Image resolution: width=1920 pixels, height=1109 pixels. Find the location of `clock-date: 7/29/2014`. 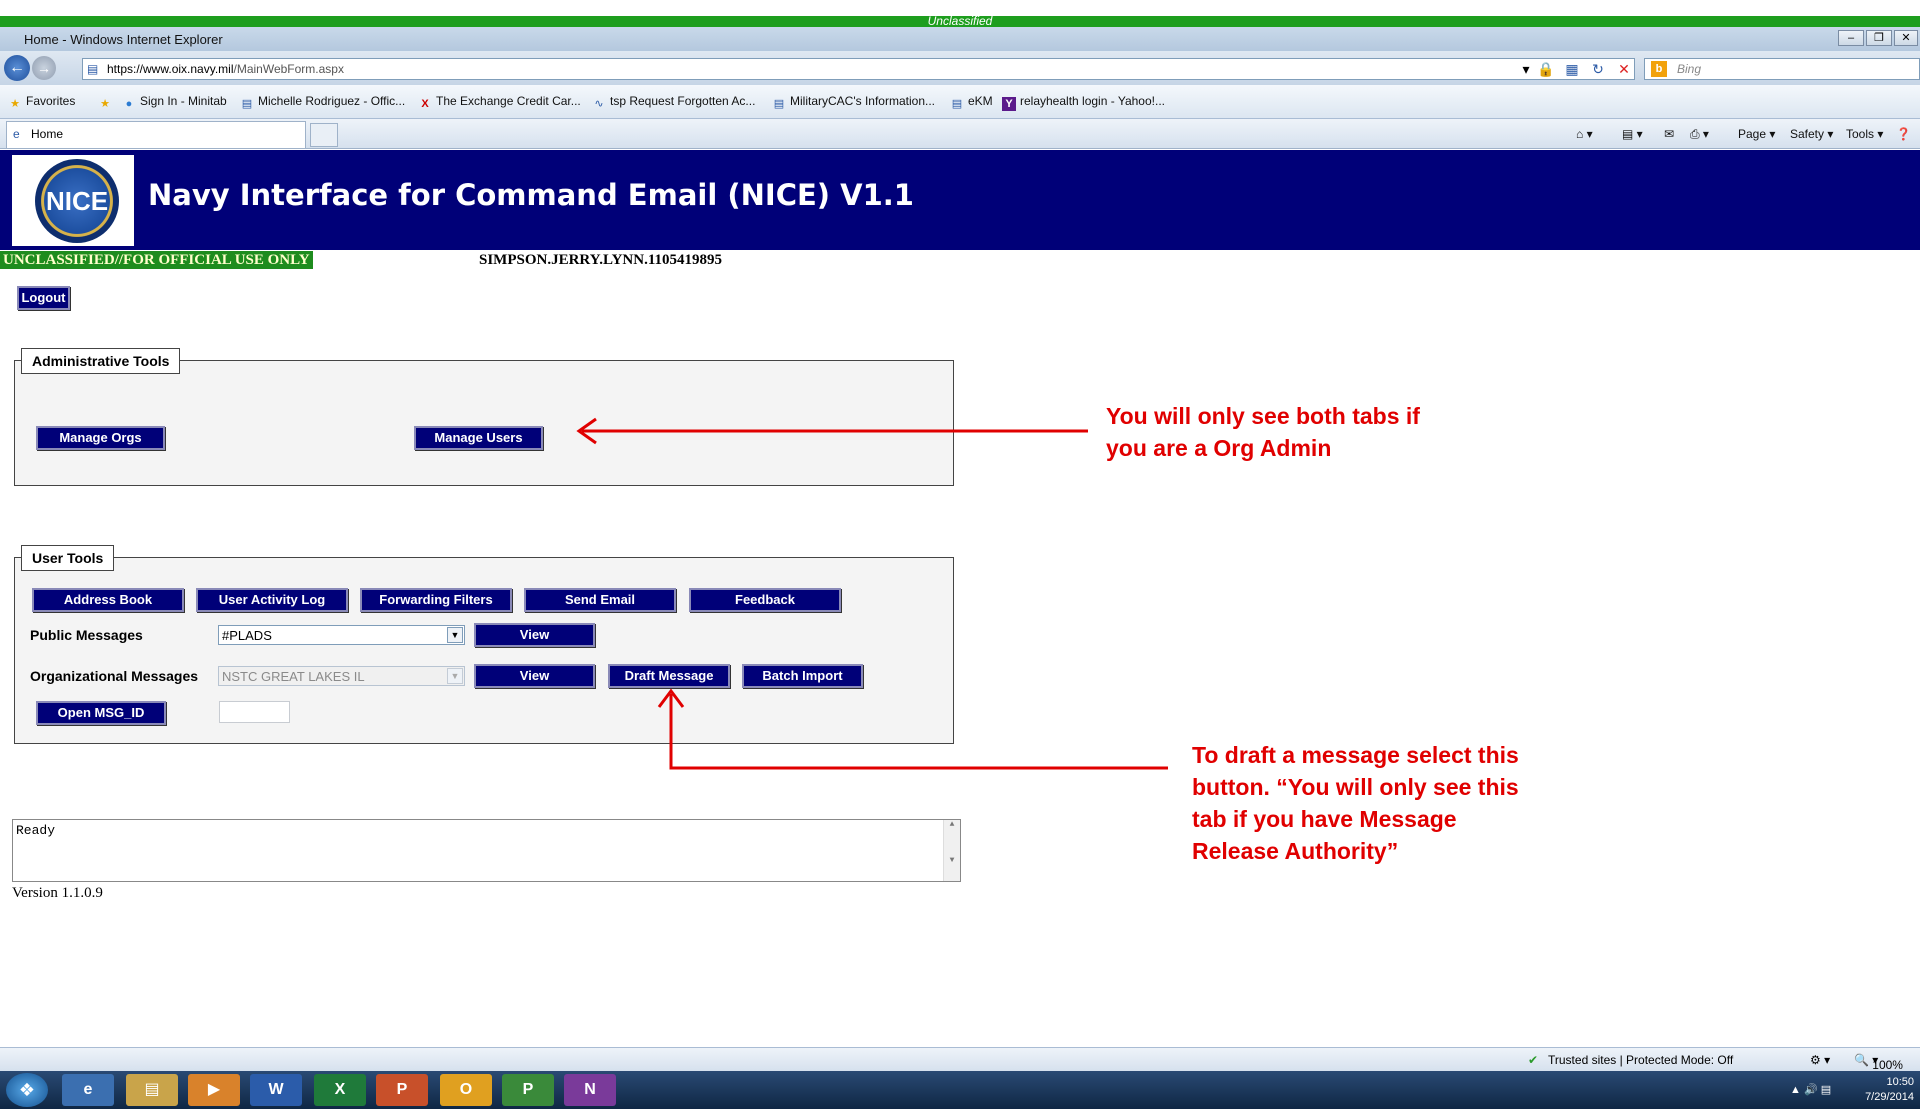

clock-date: 7/29/2014 is located at coordinates (1889, 1097).